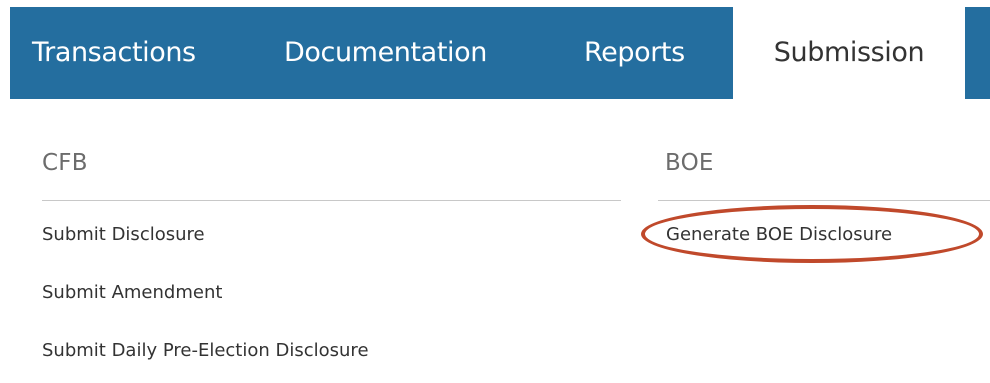 Image resolution: width=990 pixels, height=383 pixels. What do you see at coordinates (634, 53) in the screenshot?
I see `tab-reports: Reports` at bounding box center [634, 53].